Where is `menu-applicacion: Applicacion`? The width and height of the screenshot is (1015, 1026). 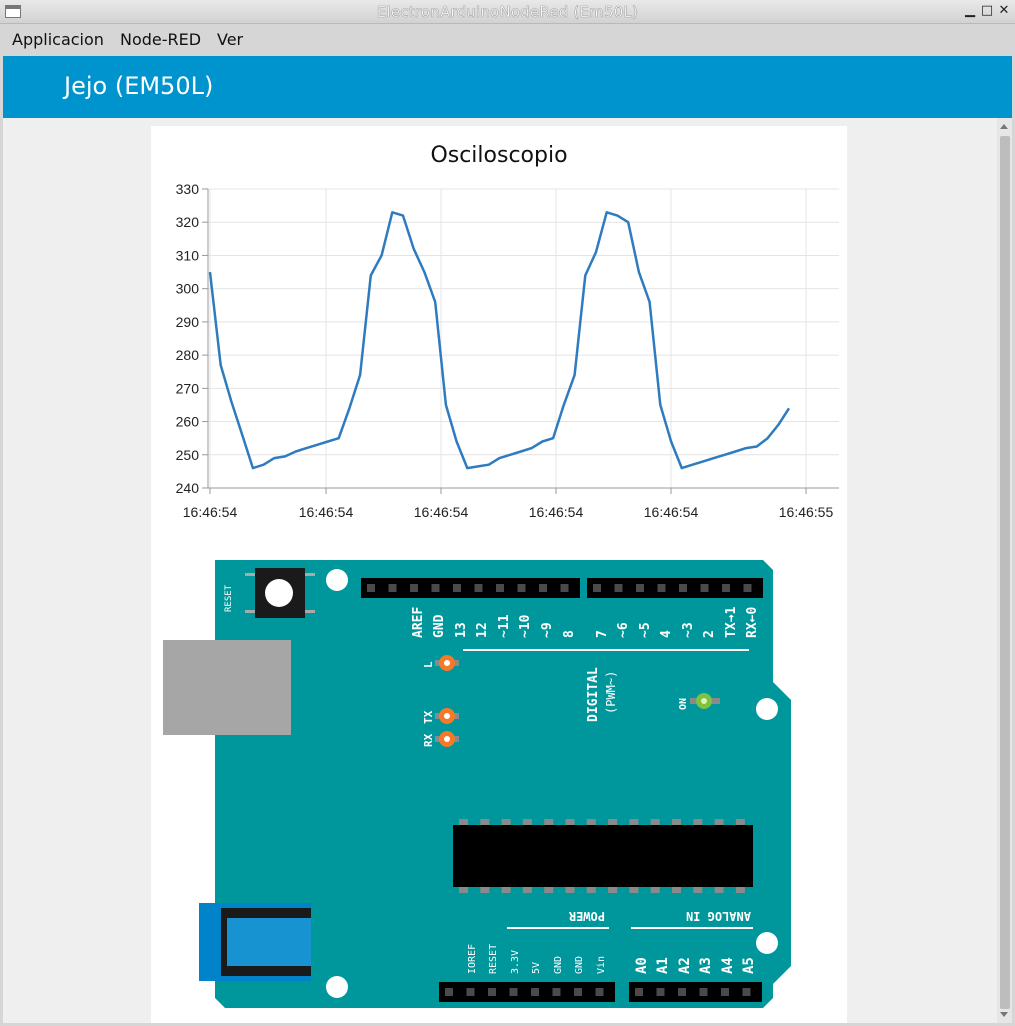
menu-applicacion: Applicacion is located at coordinates (58, 39).